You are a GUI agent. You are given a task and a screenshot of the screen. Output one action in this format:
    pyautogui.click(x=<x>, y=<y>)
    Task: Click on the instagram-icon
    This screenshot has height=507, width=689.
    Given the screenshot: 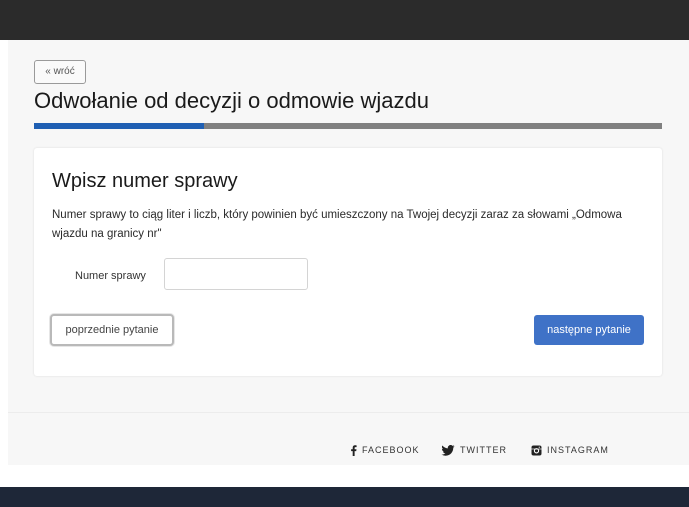 What is the action you would take?
    pyautogui.click(x=536, y=450)
    